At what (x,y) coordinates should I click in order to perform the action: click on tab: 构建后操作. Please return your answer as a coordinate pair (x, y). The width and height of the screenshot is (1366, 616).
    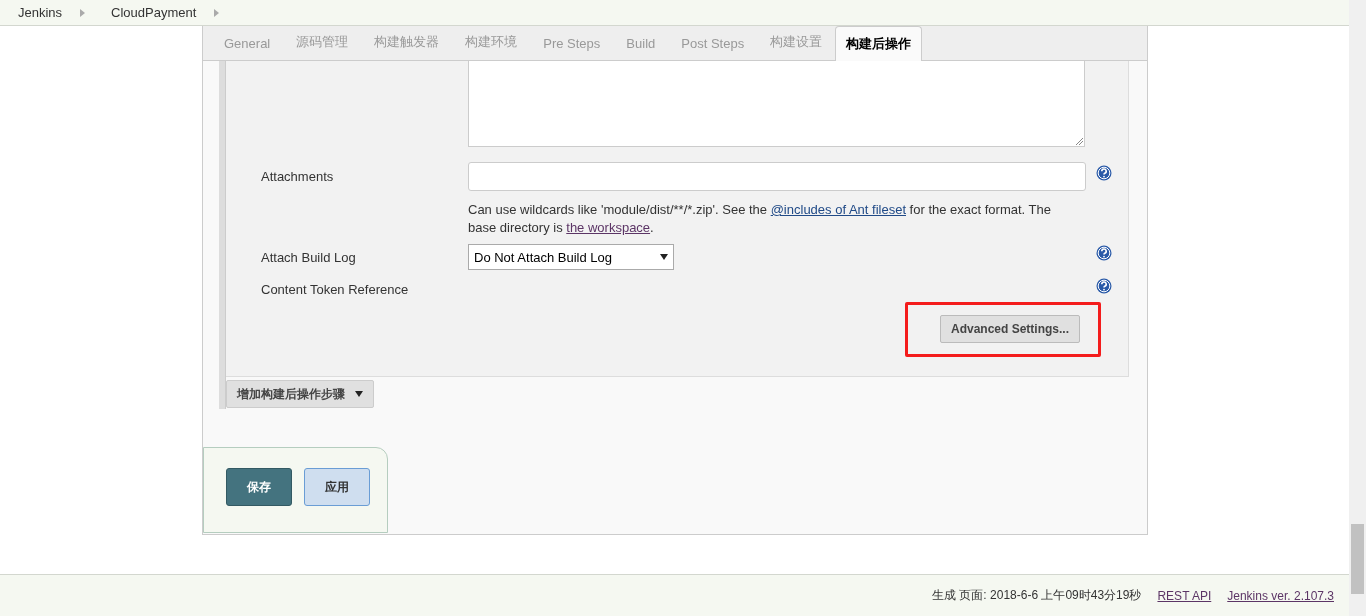
    Looking at the image, I should click on (879, 43).